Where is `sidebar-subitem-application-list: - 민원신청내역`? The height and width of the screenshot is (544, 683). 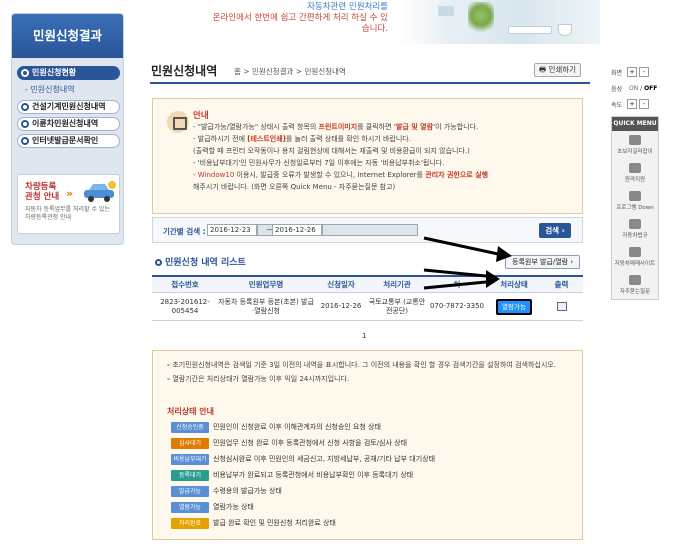
sidebar-subitem-application-list: - 민원신청내역 is located at coordinates (68, 90).